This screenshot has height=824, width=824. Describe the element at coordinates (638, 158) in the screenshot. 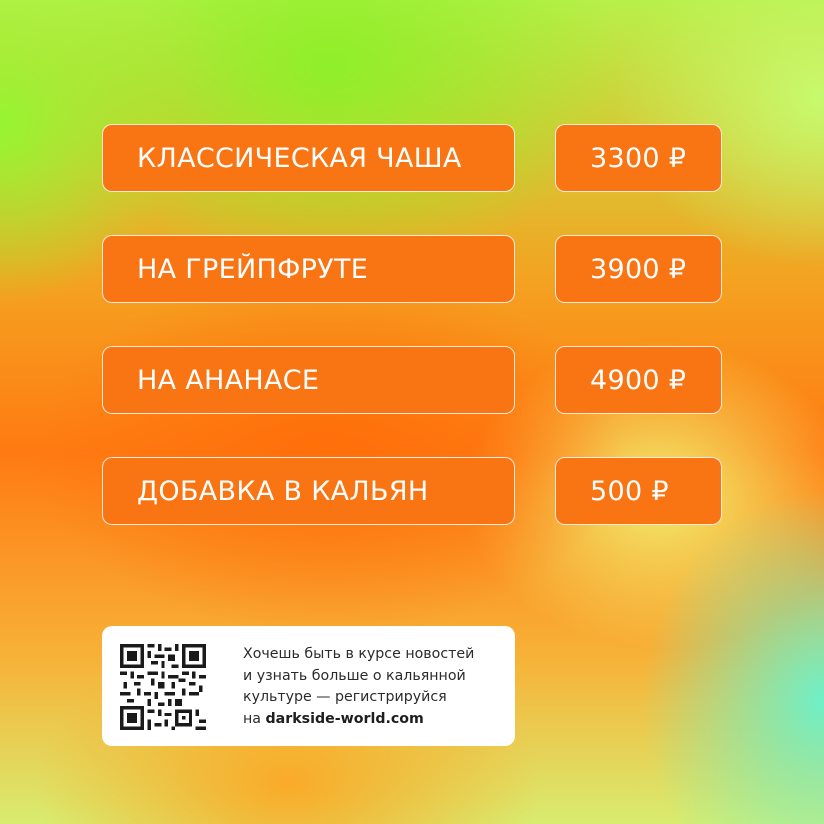

I see `menu-item-price: 3300 ₽` at that location.